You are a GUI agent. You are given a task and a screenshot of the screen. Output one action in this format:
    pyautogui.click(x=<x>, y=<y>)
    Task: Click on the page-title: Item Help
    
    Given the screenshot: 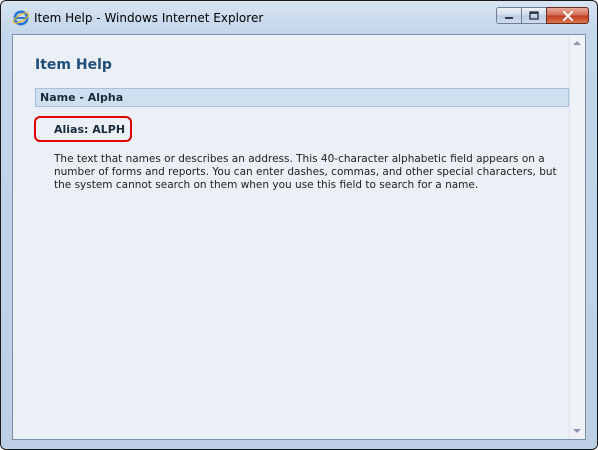 What is the action you would take?
    pyautogui.click(x=73, y=65)
    